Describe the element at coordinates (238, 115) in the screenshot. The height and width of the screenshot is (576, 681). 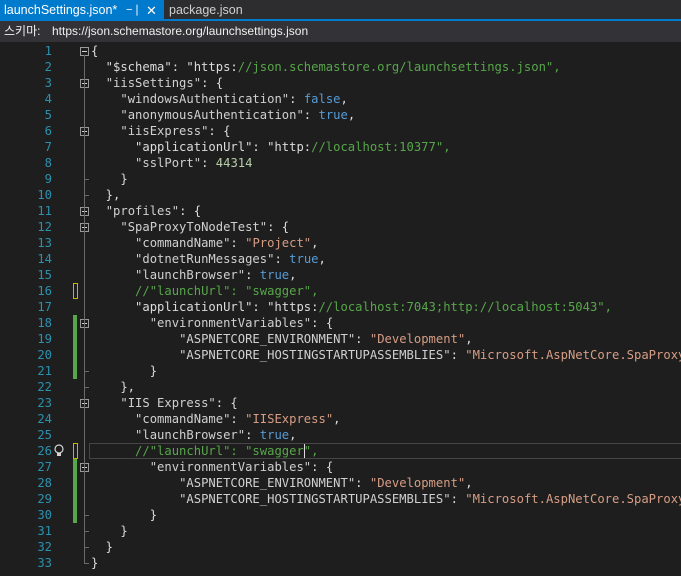
I see `code-text: "anonymousAuthentication": true,` at that location.